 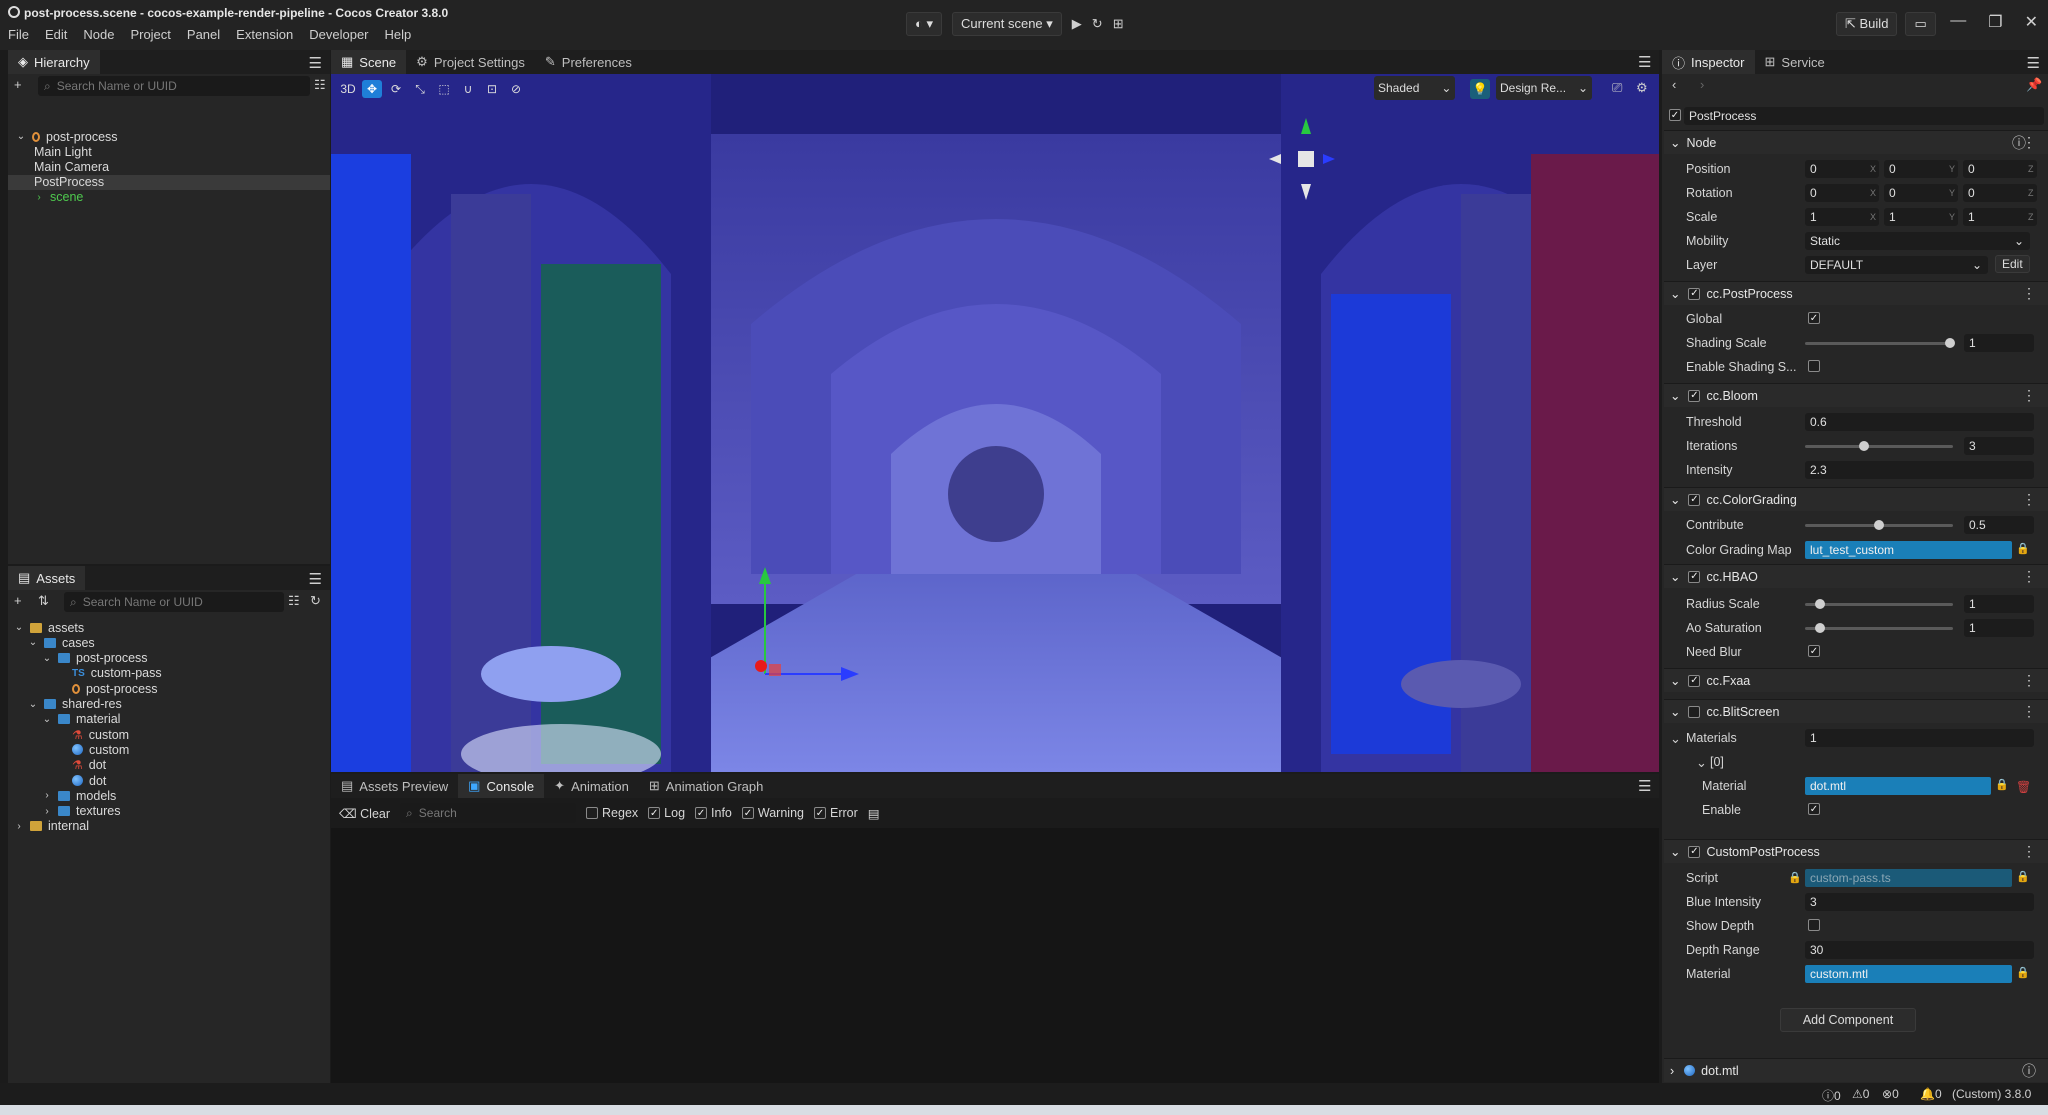 I want to click on scale-z-field: 1, so click(x=2000, y=217).